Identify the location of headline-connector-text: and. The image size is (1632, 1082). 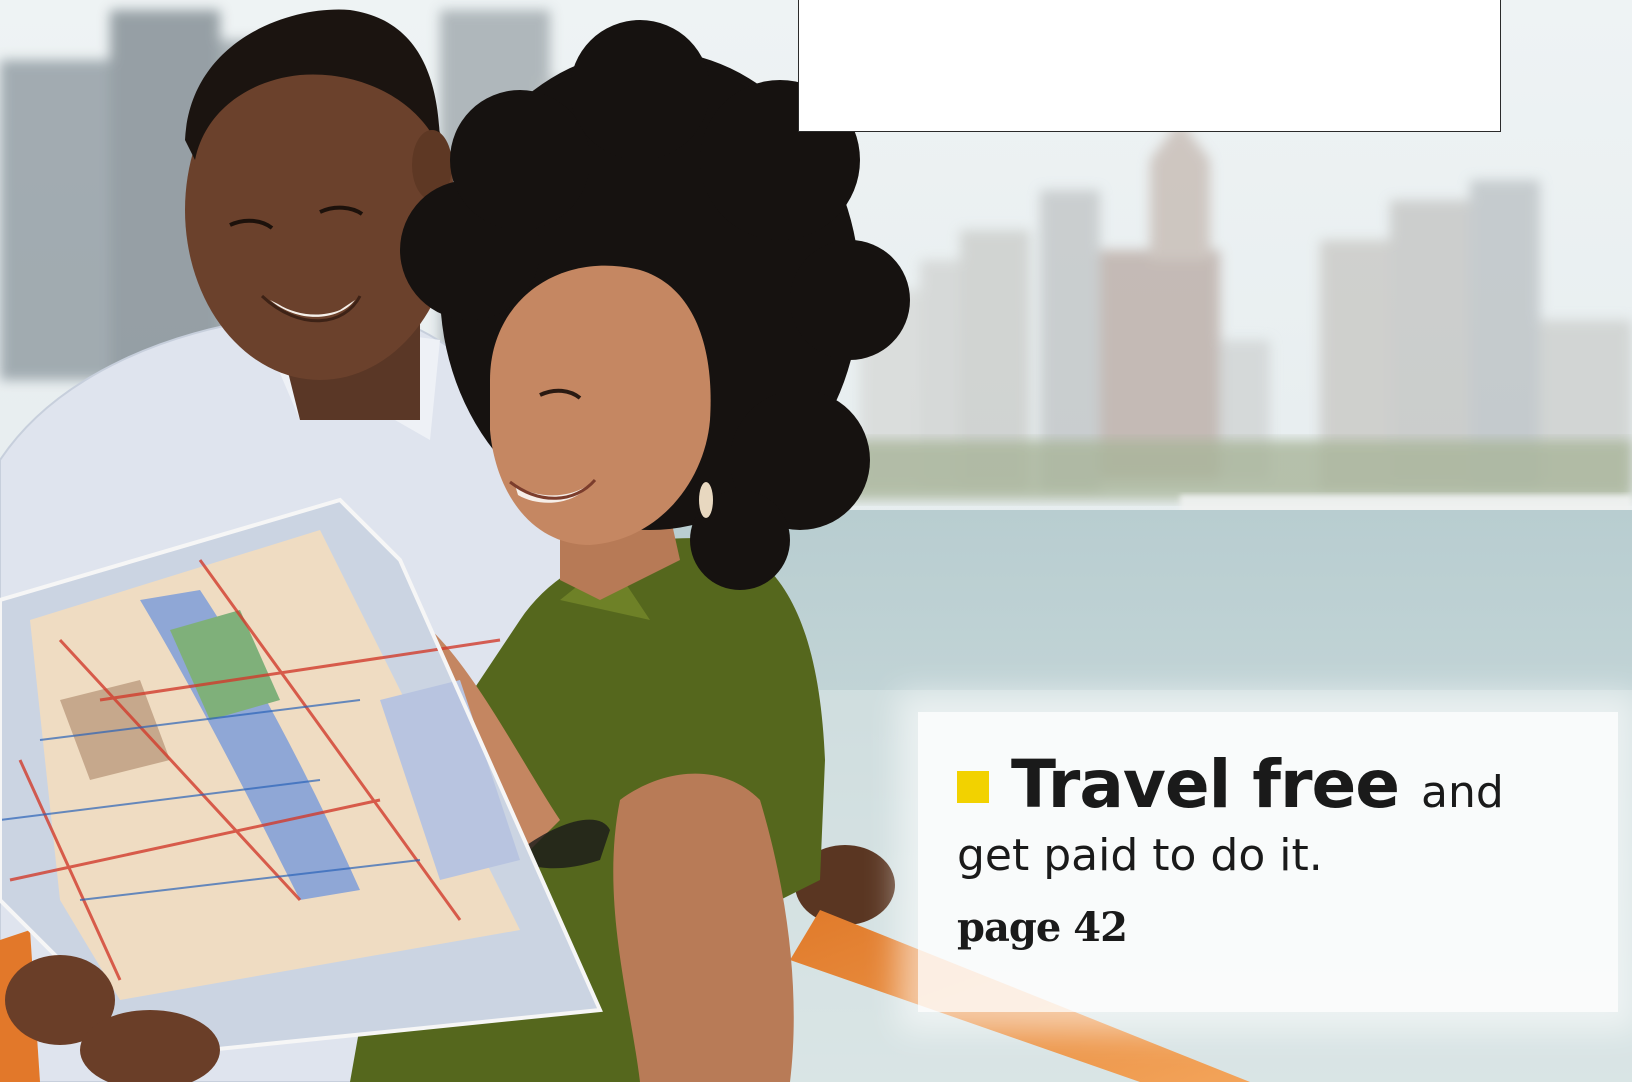
(1462, 792).